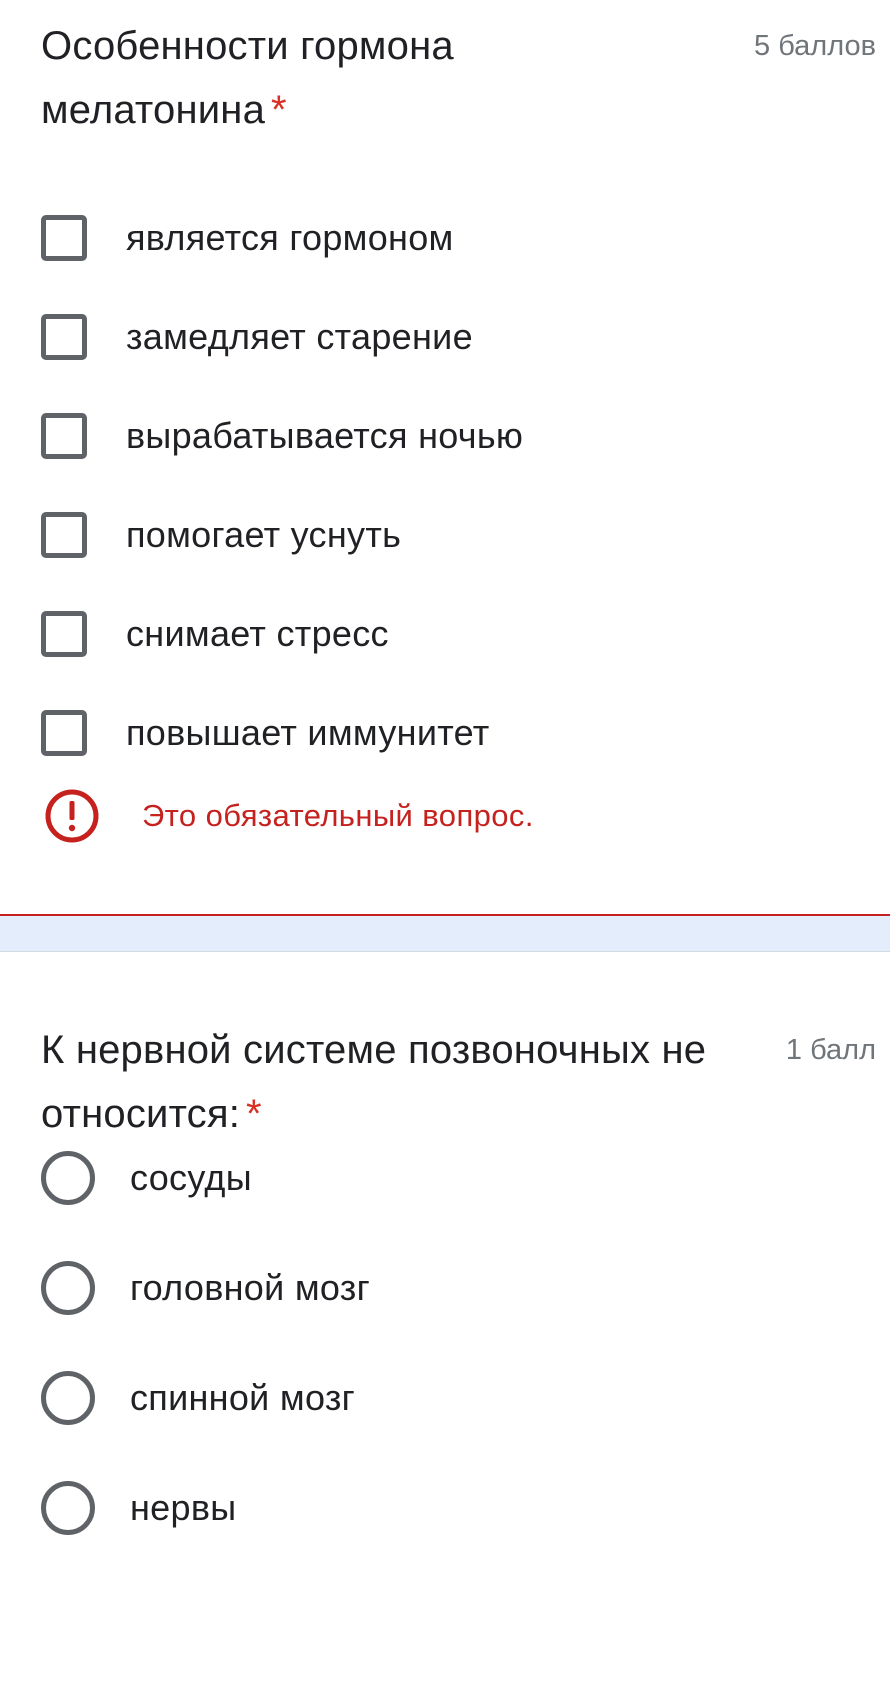  What do you see at coordinates (308, 732) in the screenshot?
I see `option-label: повышает иммунитет` at bounding box center [308, 732].